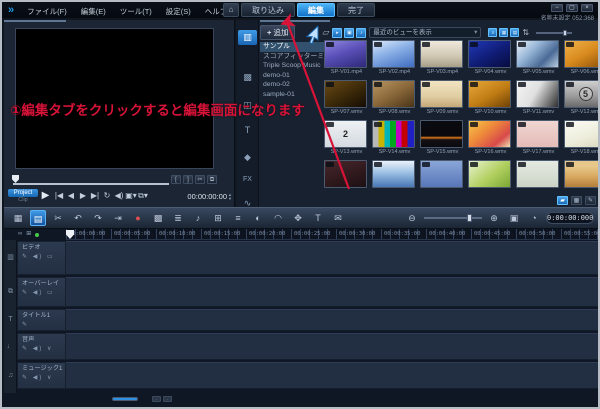  Describe the element at coordinates (247, 157) in the screenshot. I see `nav-graphic-icon: ◆` at that location.